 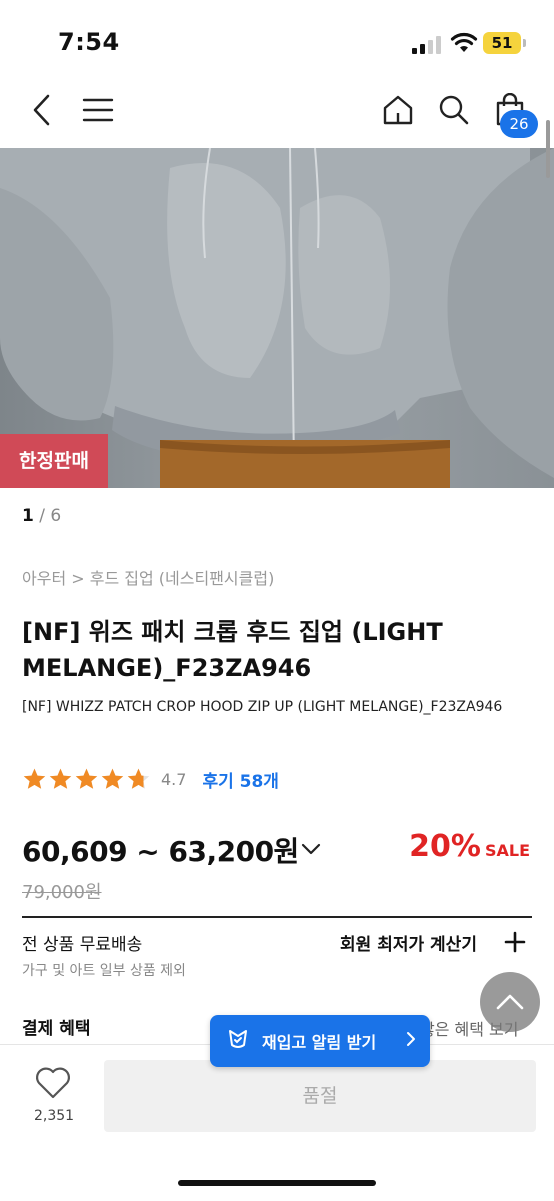 What do you see at coordinates (320, 1096) in the screenshot?
I see `soldout-button: 품절` at bounding box center [320, 1096].